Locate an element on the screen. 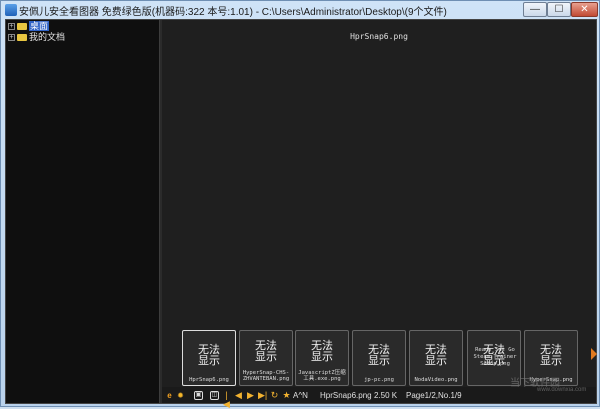  app-icon is located at coordinates (11, 10).